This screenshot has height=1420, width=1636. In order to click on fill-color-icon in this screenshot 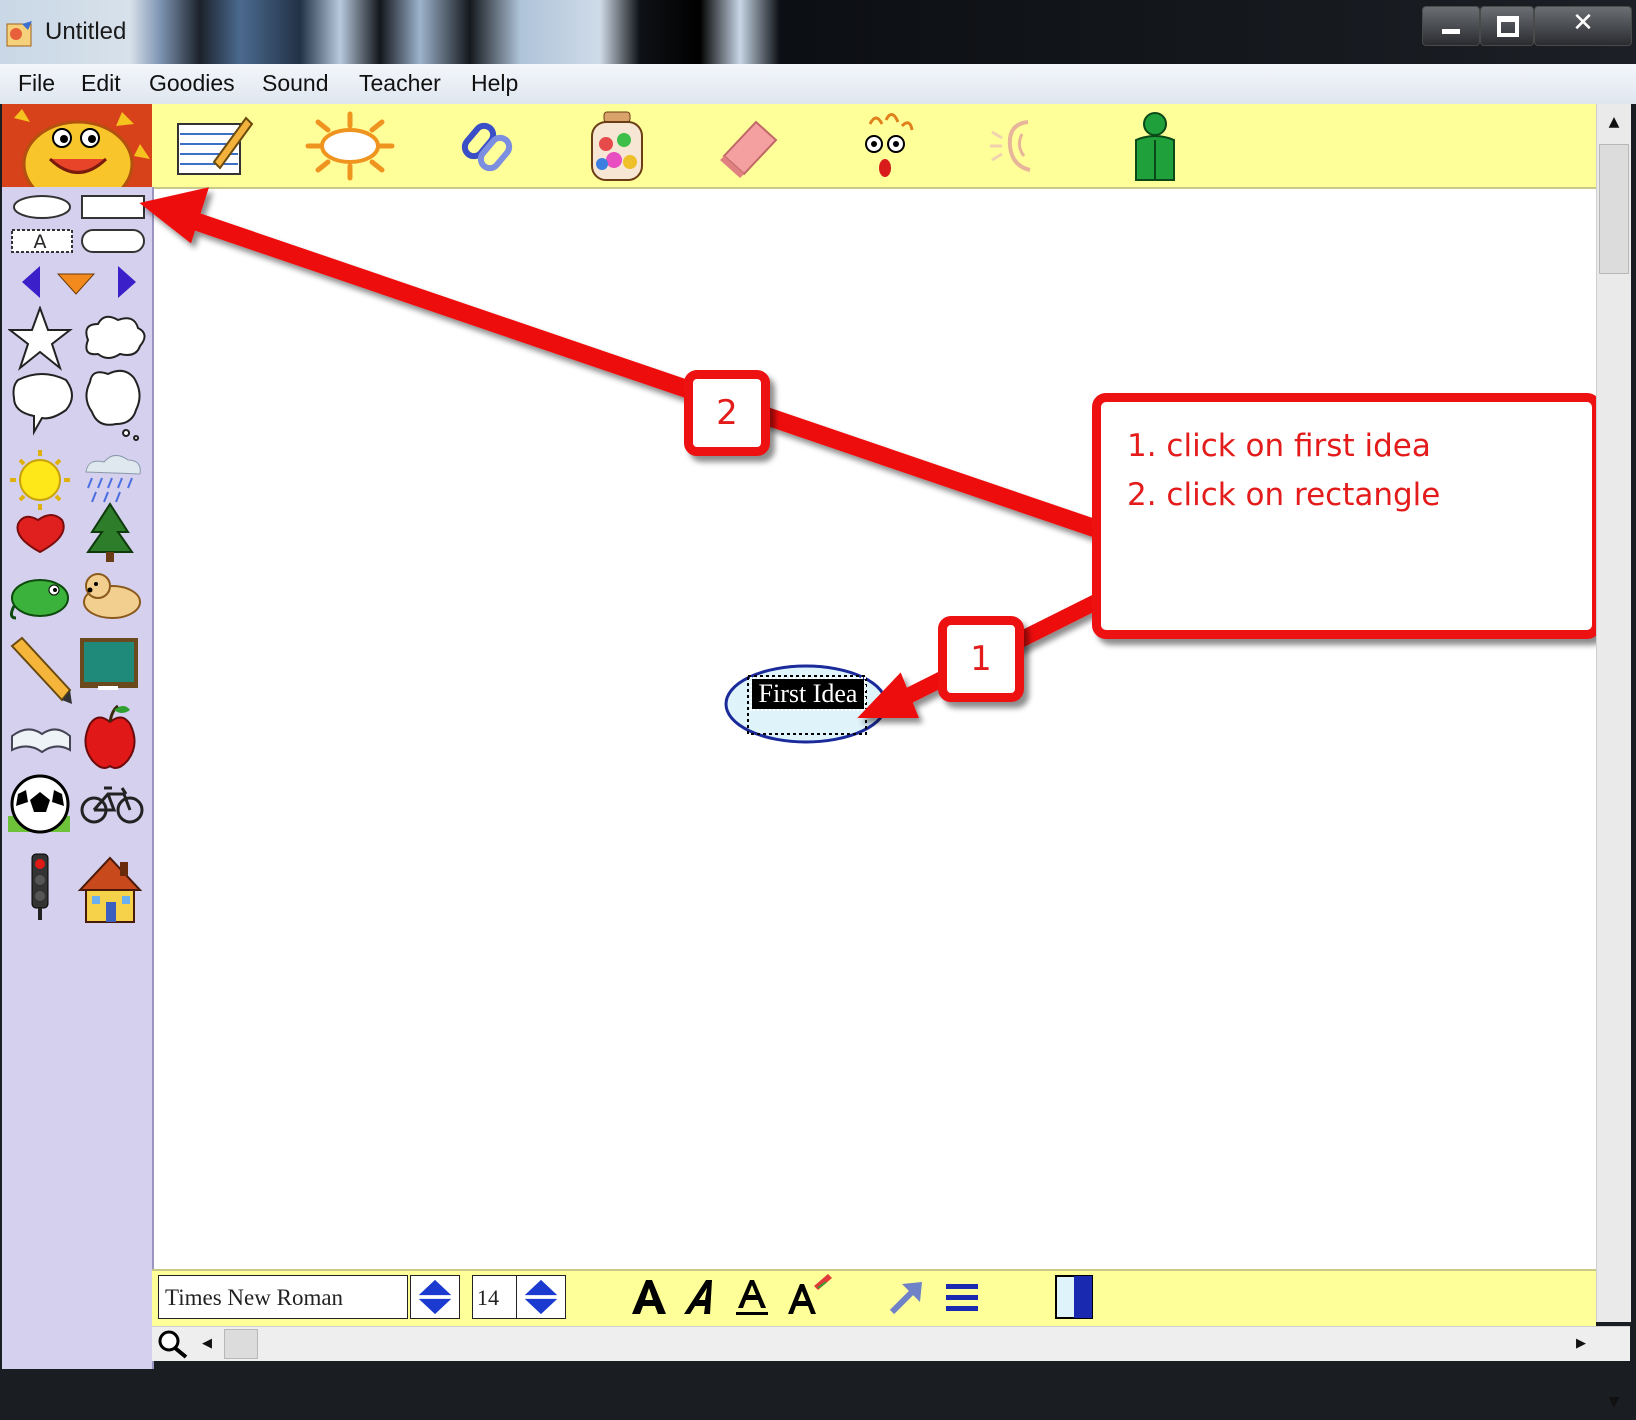, I will do `click(1074, 1297)`.